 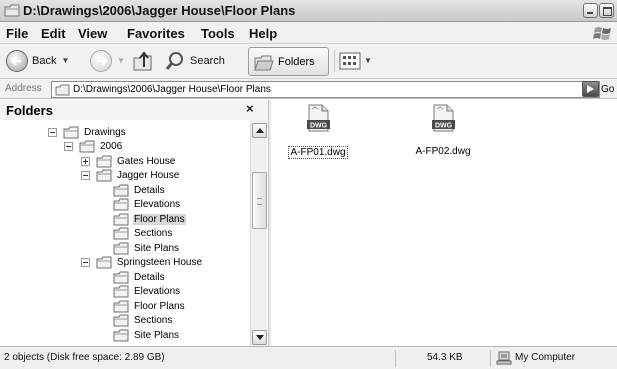 What do you see at coordinates (504, 358) in the screenshot?
I see `computer-icon` at bounding box center [504, 358].